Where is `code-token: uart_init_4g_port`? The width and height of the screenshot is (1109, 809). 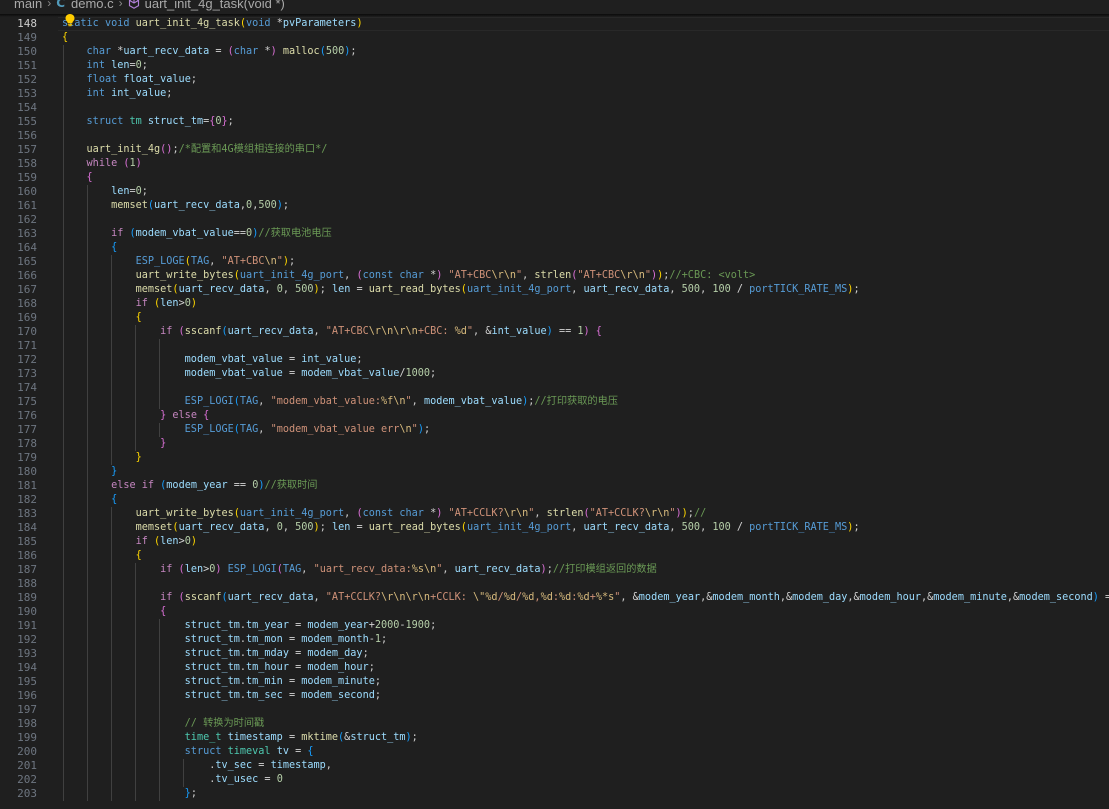
code-token: uart_init_4g_port is located at coordinates (292, 275).